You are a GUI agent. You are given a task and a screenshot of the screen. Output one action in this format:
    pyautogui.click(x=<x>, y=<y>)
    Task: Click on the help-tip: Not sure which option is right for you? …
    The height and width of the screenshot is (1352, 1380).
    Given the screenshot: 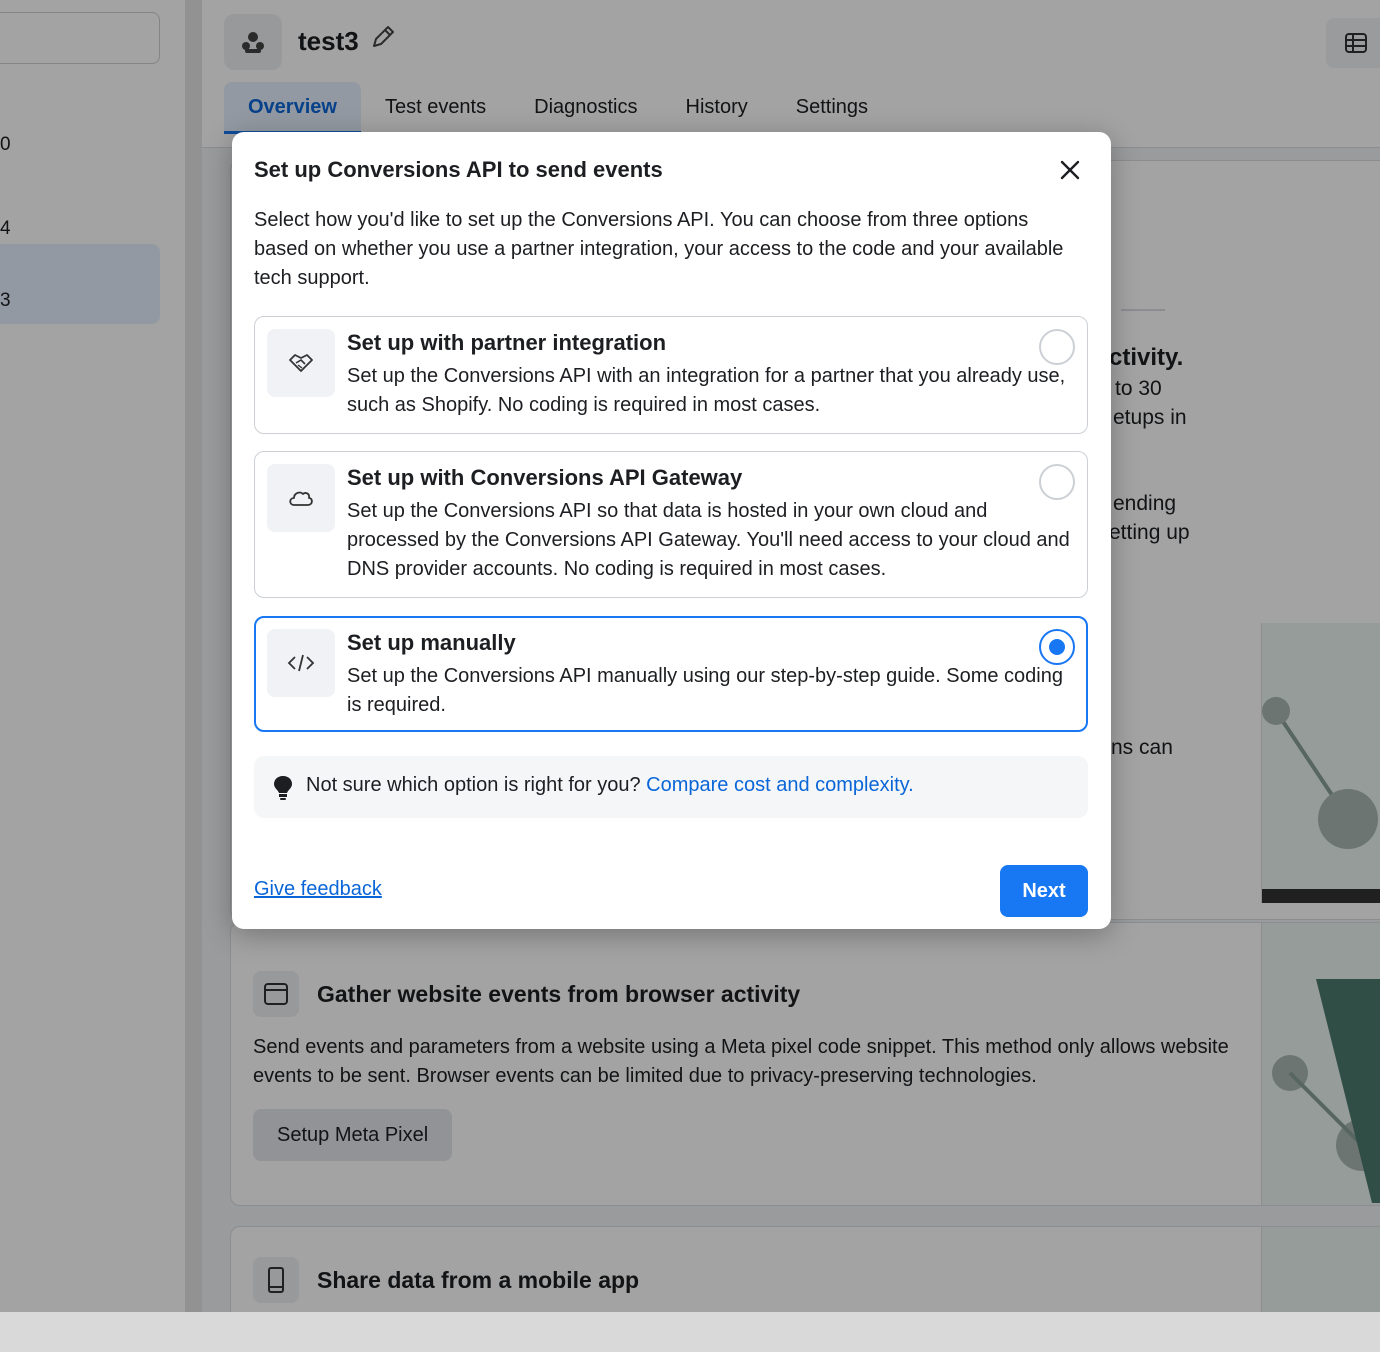 What is the action you would take?
    pyautogui.click(x=671, y=787)
    